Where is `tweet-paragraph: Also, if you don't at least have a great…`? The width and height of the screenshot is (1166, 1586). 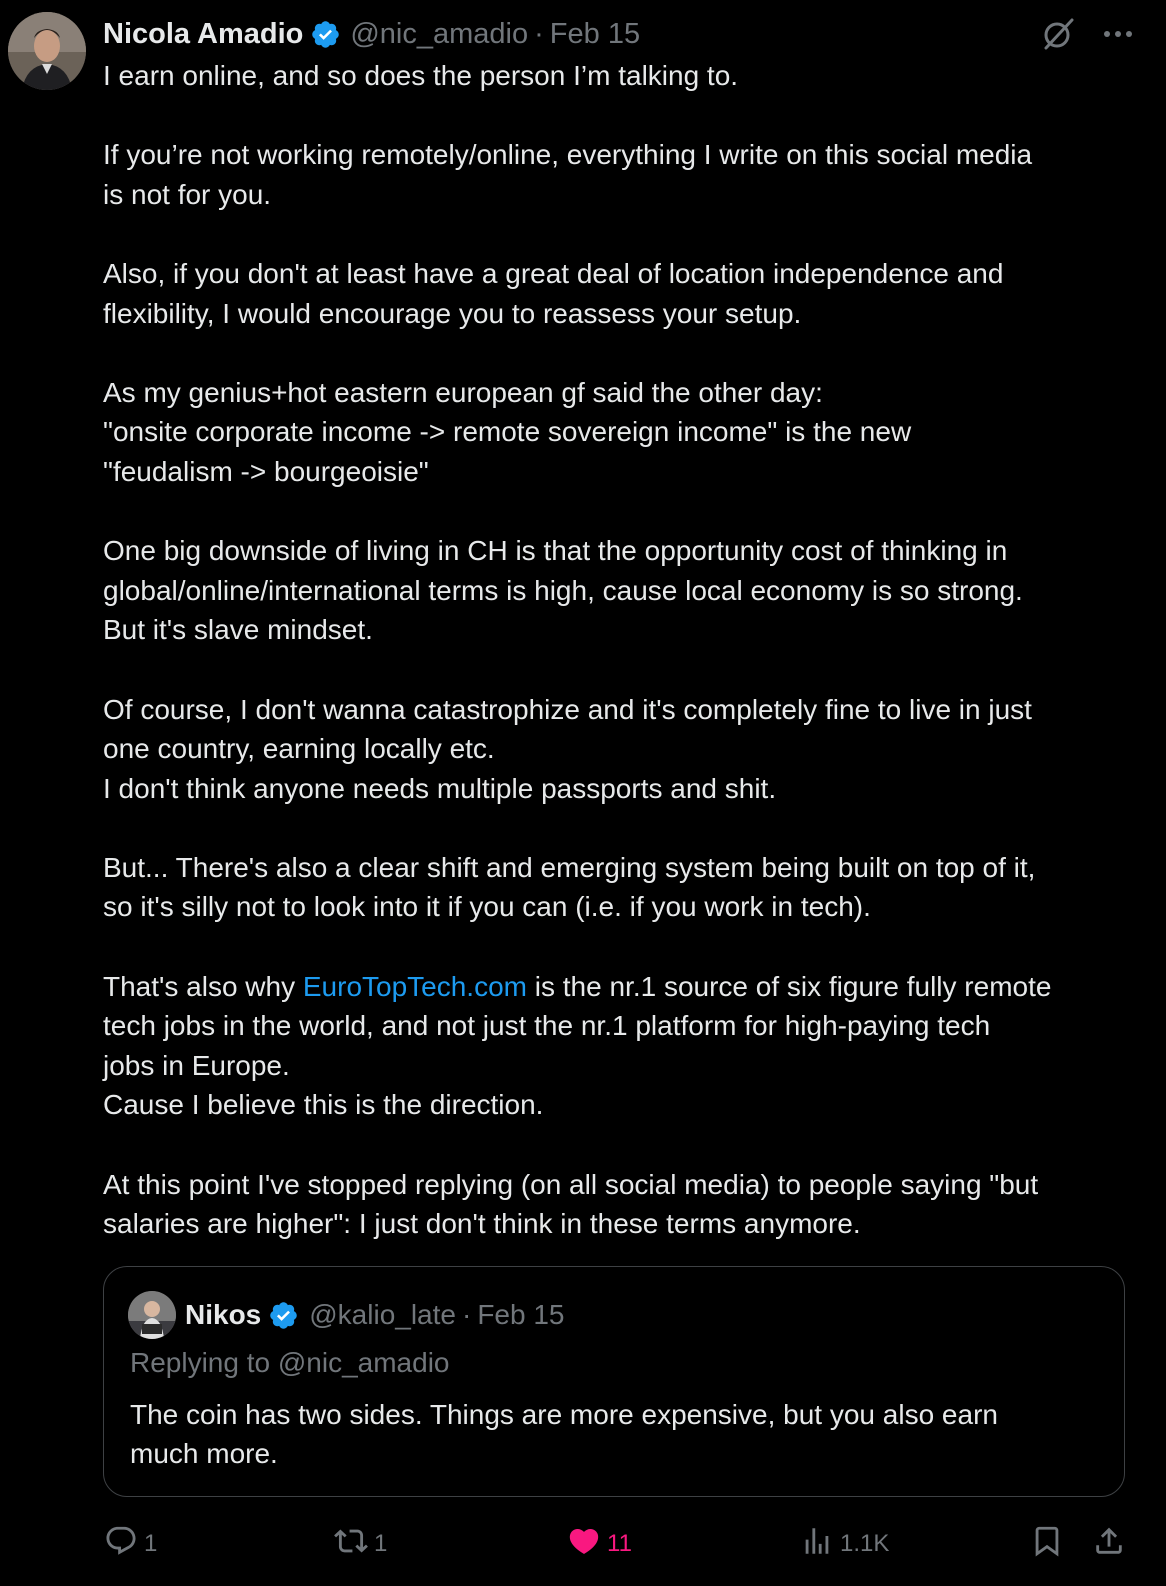
tweet-paragraph: Also, if you don't at least have a great… is located at coordinates (620, 293).